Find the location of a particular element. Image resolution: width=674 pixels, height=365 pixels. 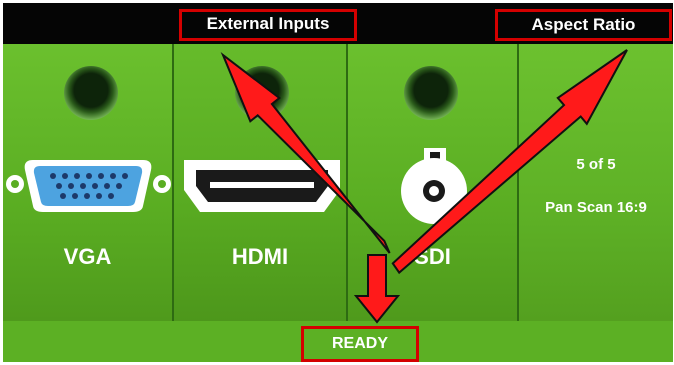

vga-connector-icon is located at coordinates (88, 186).